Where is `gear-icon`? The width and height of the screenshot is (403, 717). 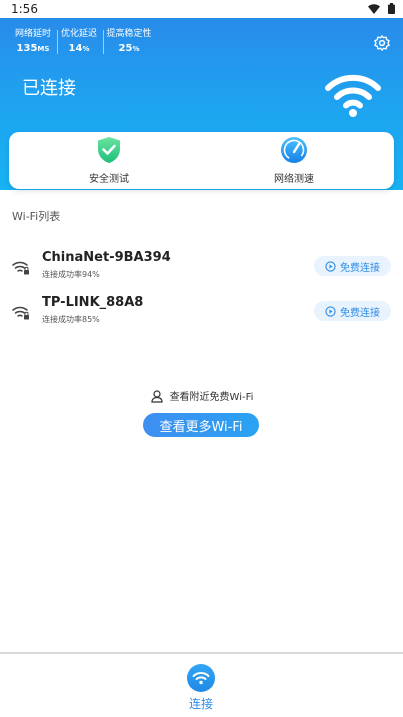
gear-icon is located at coordinates (382, 43).